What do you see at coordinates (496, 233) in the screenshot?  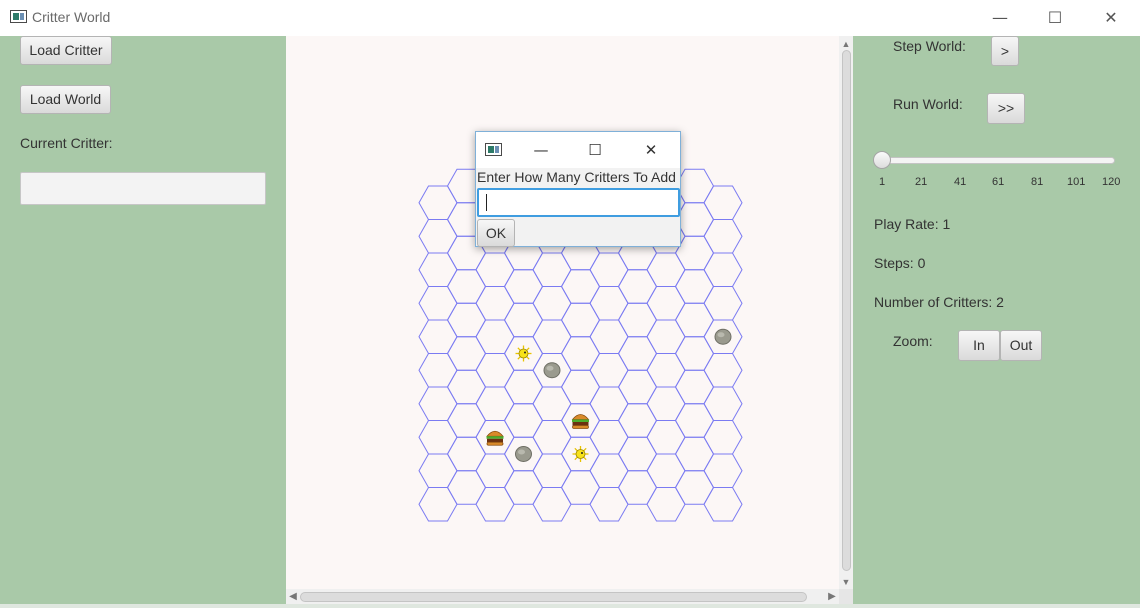 I see `ok-button: OK` at bounding box center [496, 233].